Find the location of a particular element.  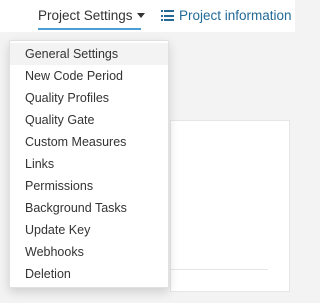

menu-item-deletion: Deletion is located at coordinates (89, 274).